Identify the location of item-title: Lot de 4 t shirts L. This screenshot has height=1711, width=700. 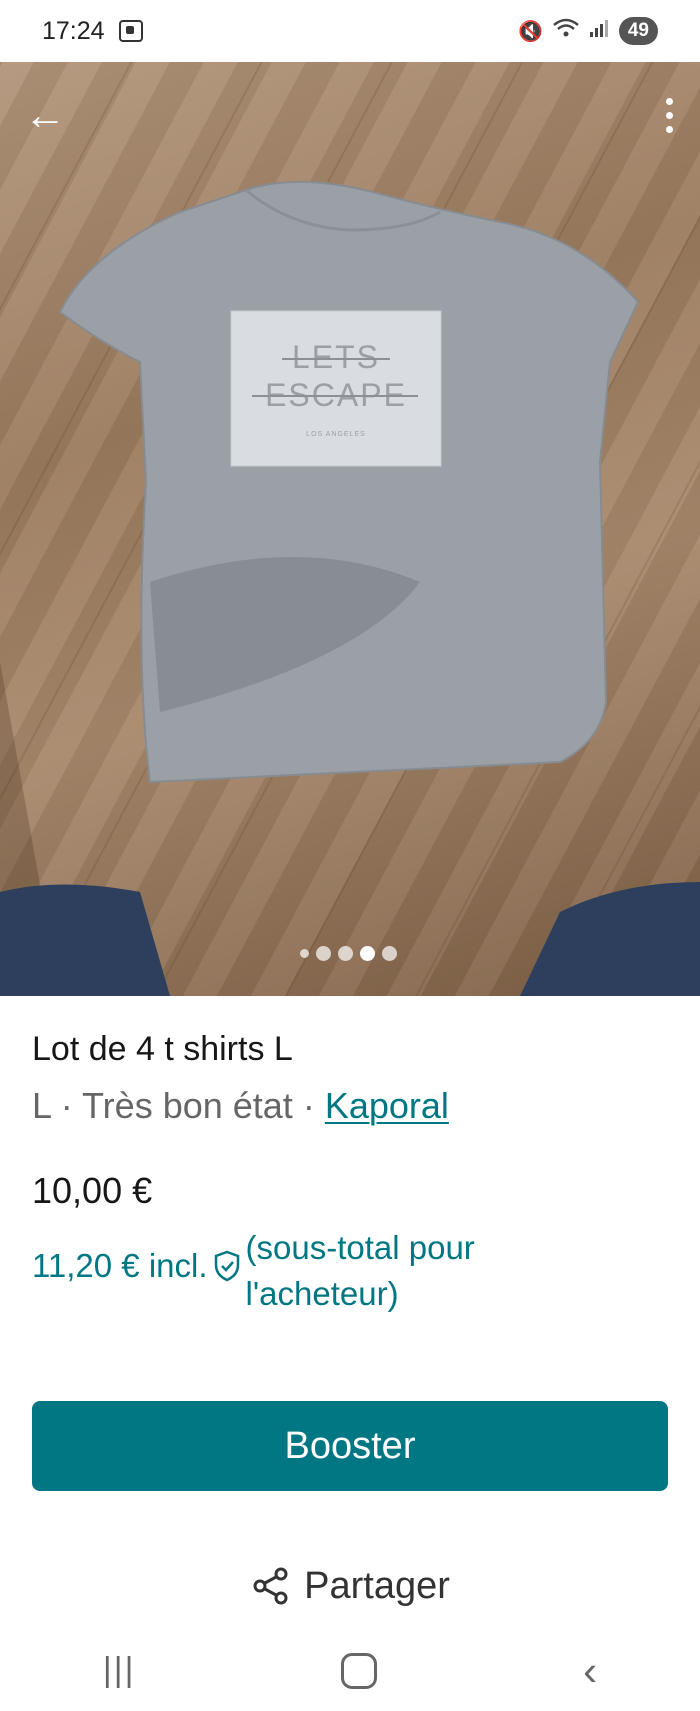
(162, 1049).